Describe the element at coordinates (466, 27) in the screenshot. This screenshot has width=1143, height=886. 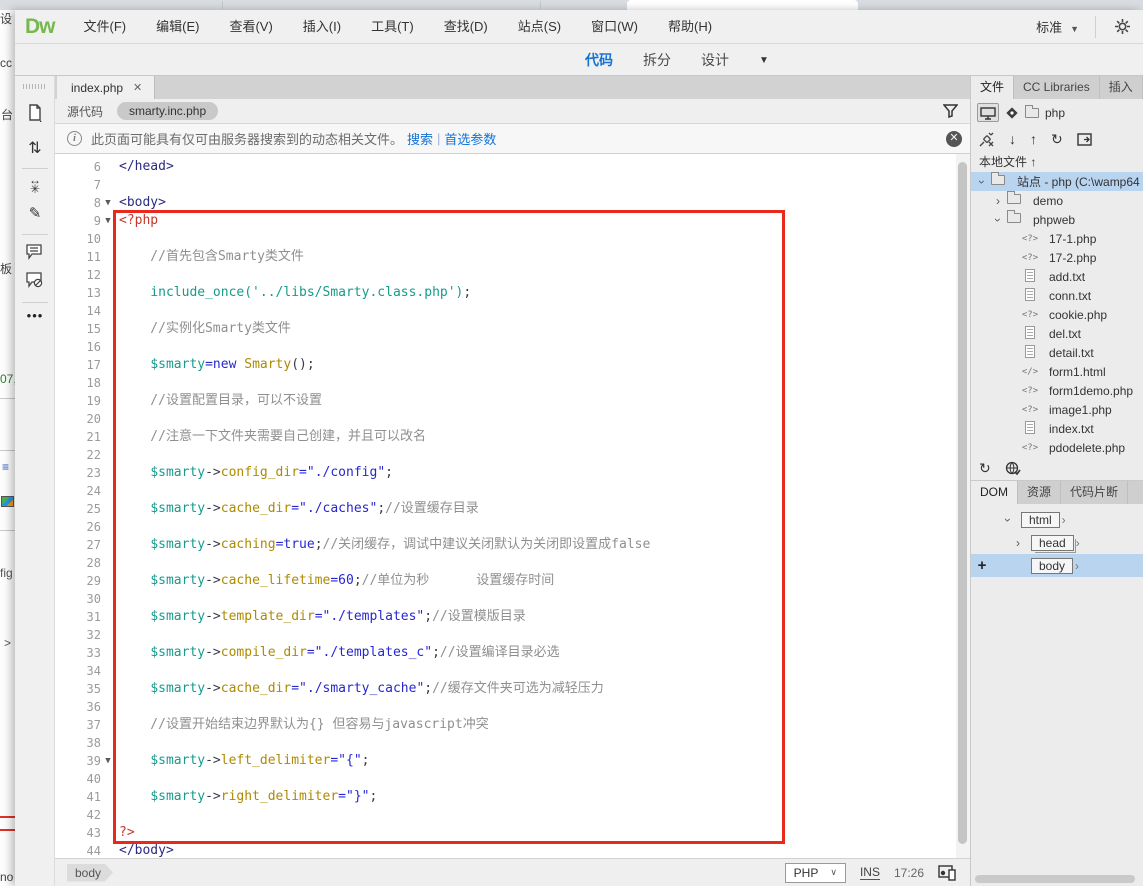
I see `menu-item-find: 查找(D)` at that location.